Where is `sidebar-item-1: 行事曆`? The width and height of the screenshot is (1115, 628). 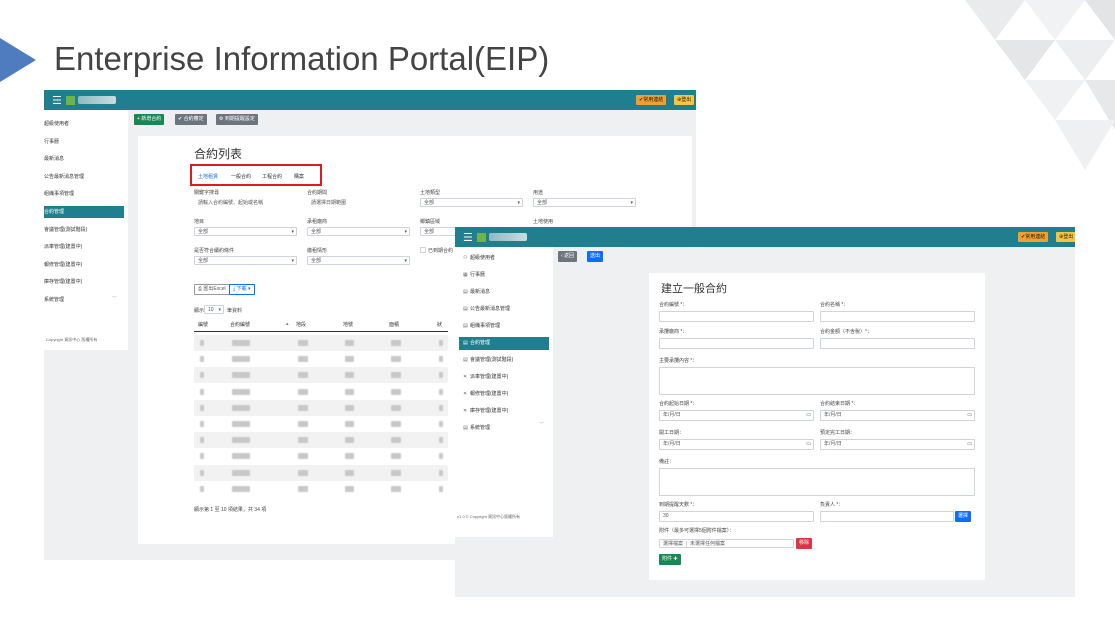
sidebar-item-1: 行事曆 is located at coordinates (84, 142).